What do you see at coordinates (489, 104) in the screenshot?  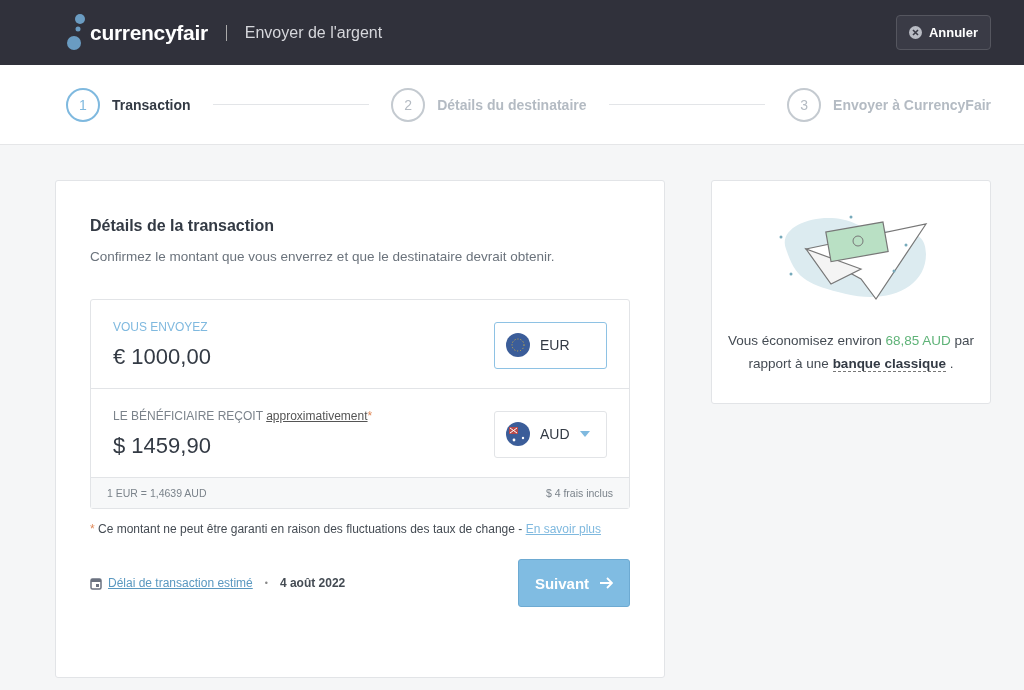 I see `step-indicator: 2 Détails du destinataire` at bounding box center [489, 104].